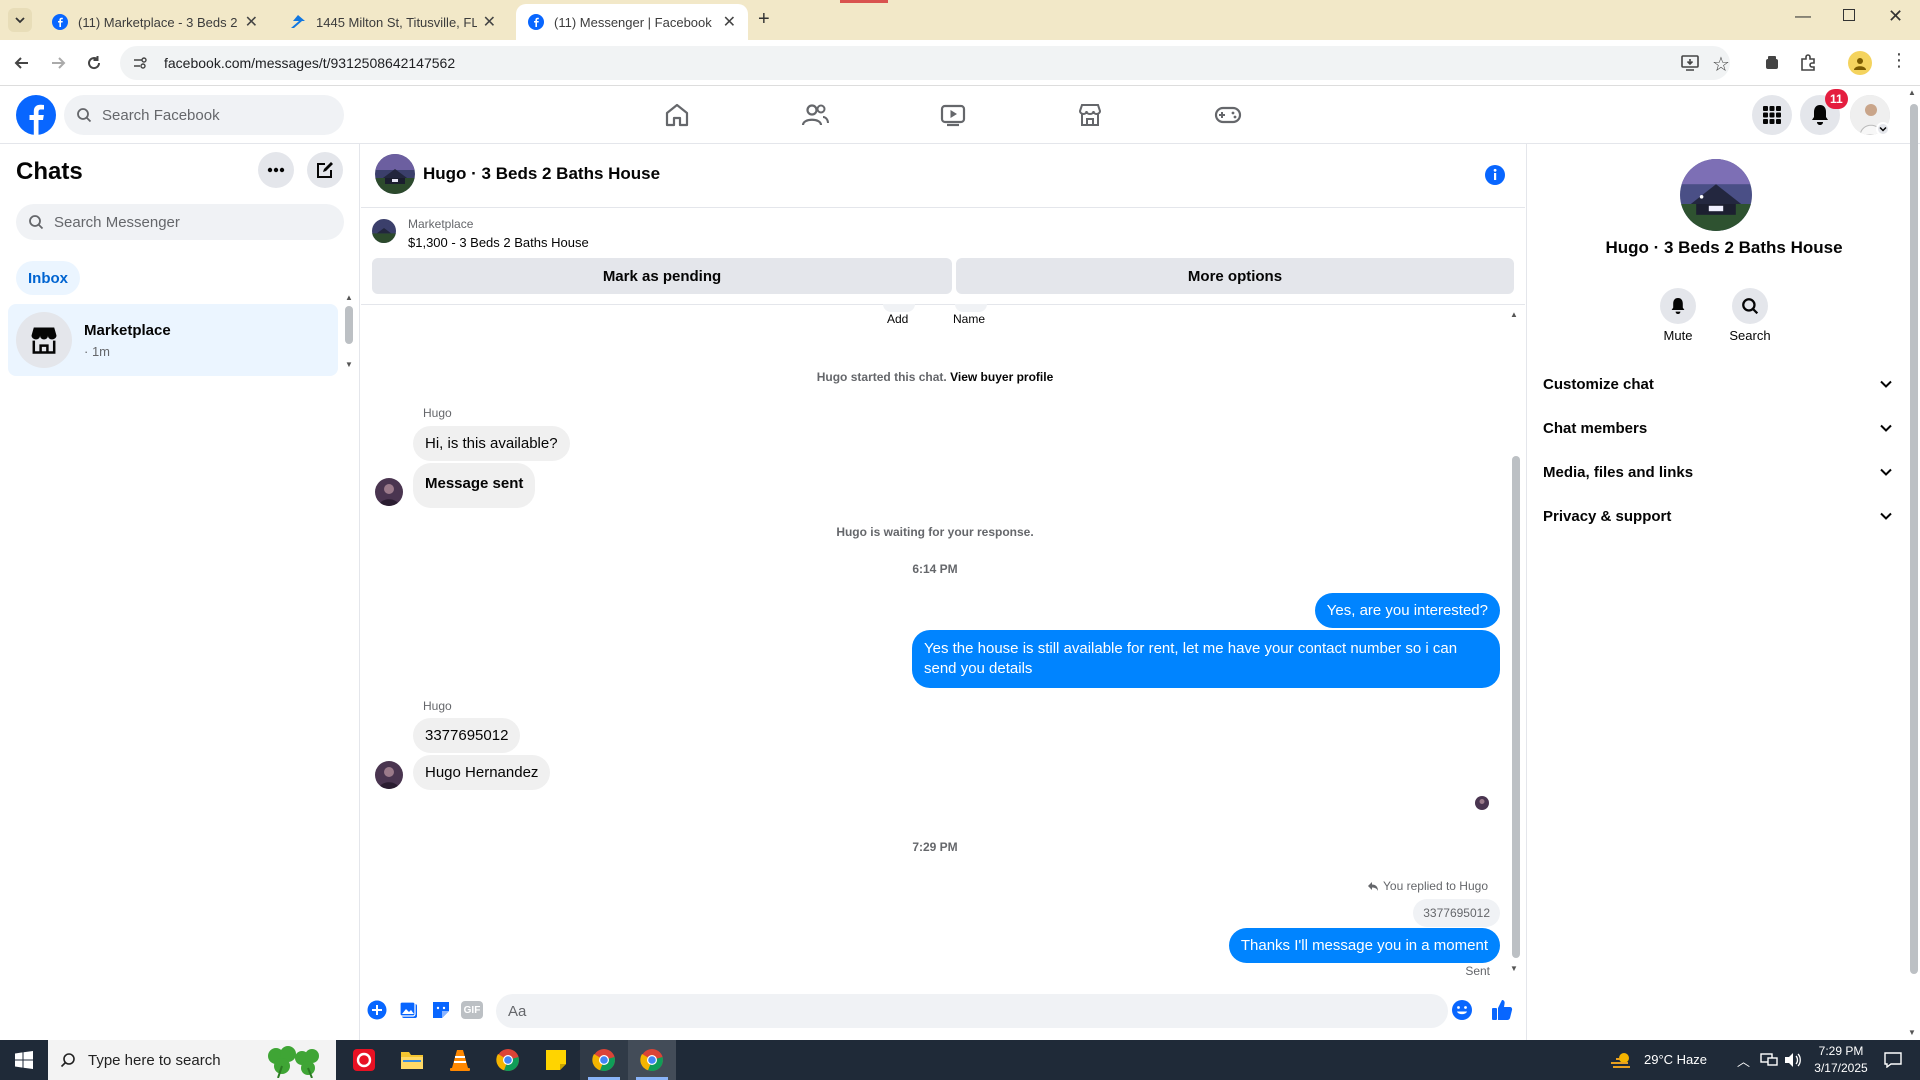 The width and height of the screenshot is (1920, 1080). What do you see at coordinates (1803, 17) in the screenshot?
I see `minimize-button: —` at bounding box center [1803, 17].